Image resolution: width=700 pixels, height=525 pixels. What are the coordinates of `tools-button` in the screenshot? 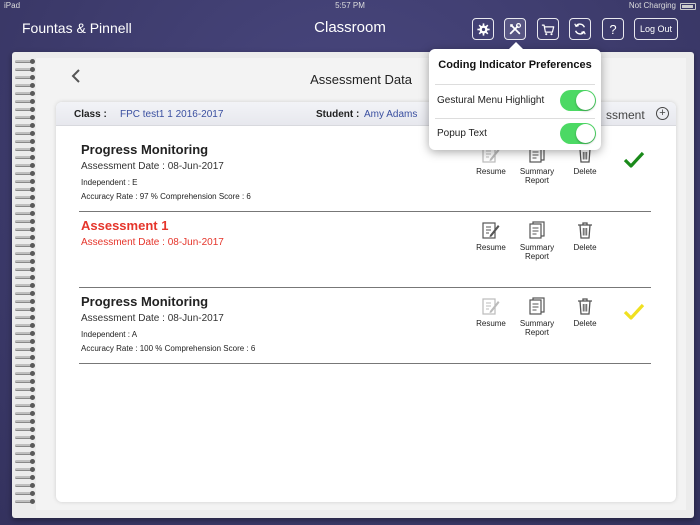 It's located at (515, 29).